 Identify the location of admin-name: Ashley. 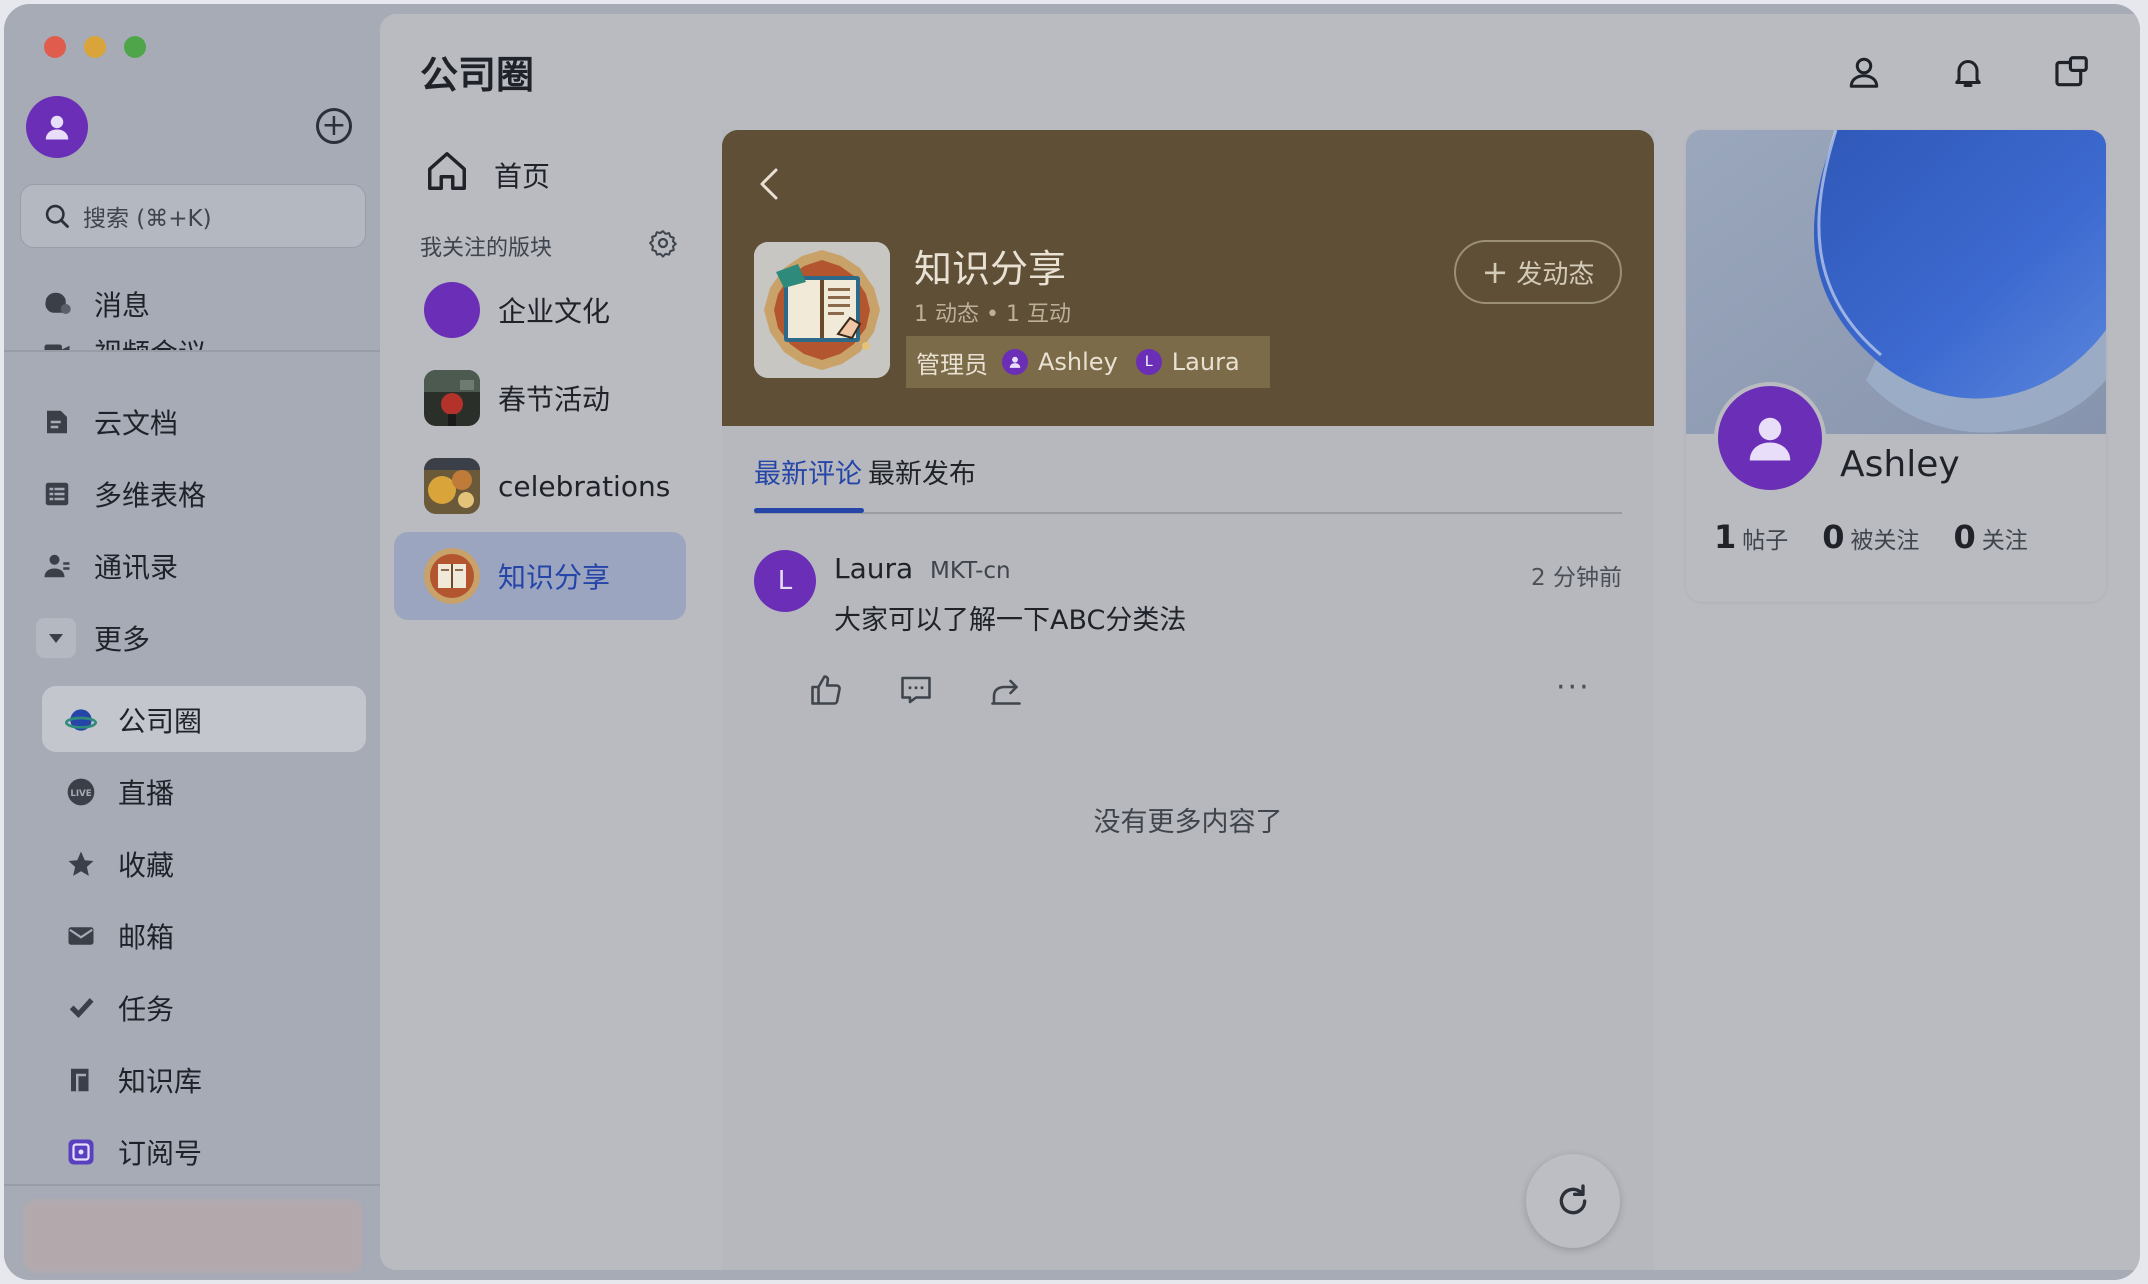
(1078, 362).